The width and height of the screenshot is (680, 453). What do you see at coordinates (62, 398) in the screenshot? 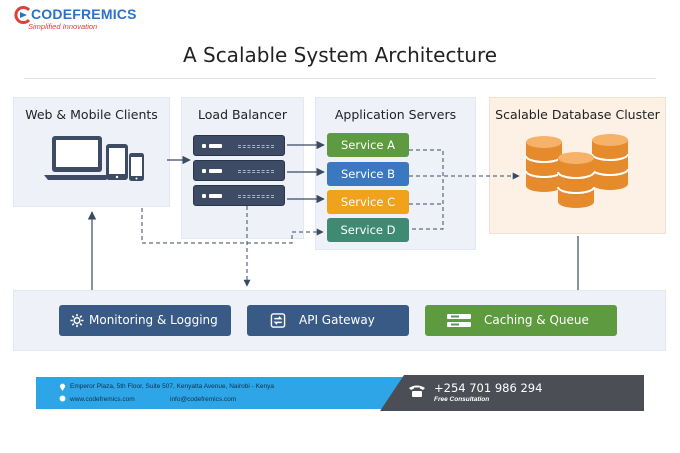
I see `globe-icon` at bounding box center [62, 398].